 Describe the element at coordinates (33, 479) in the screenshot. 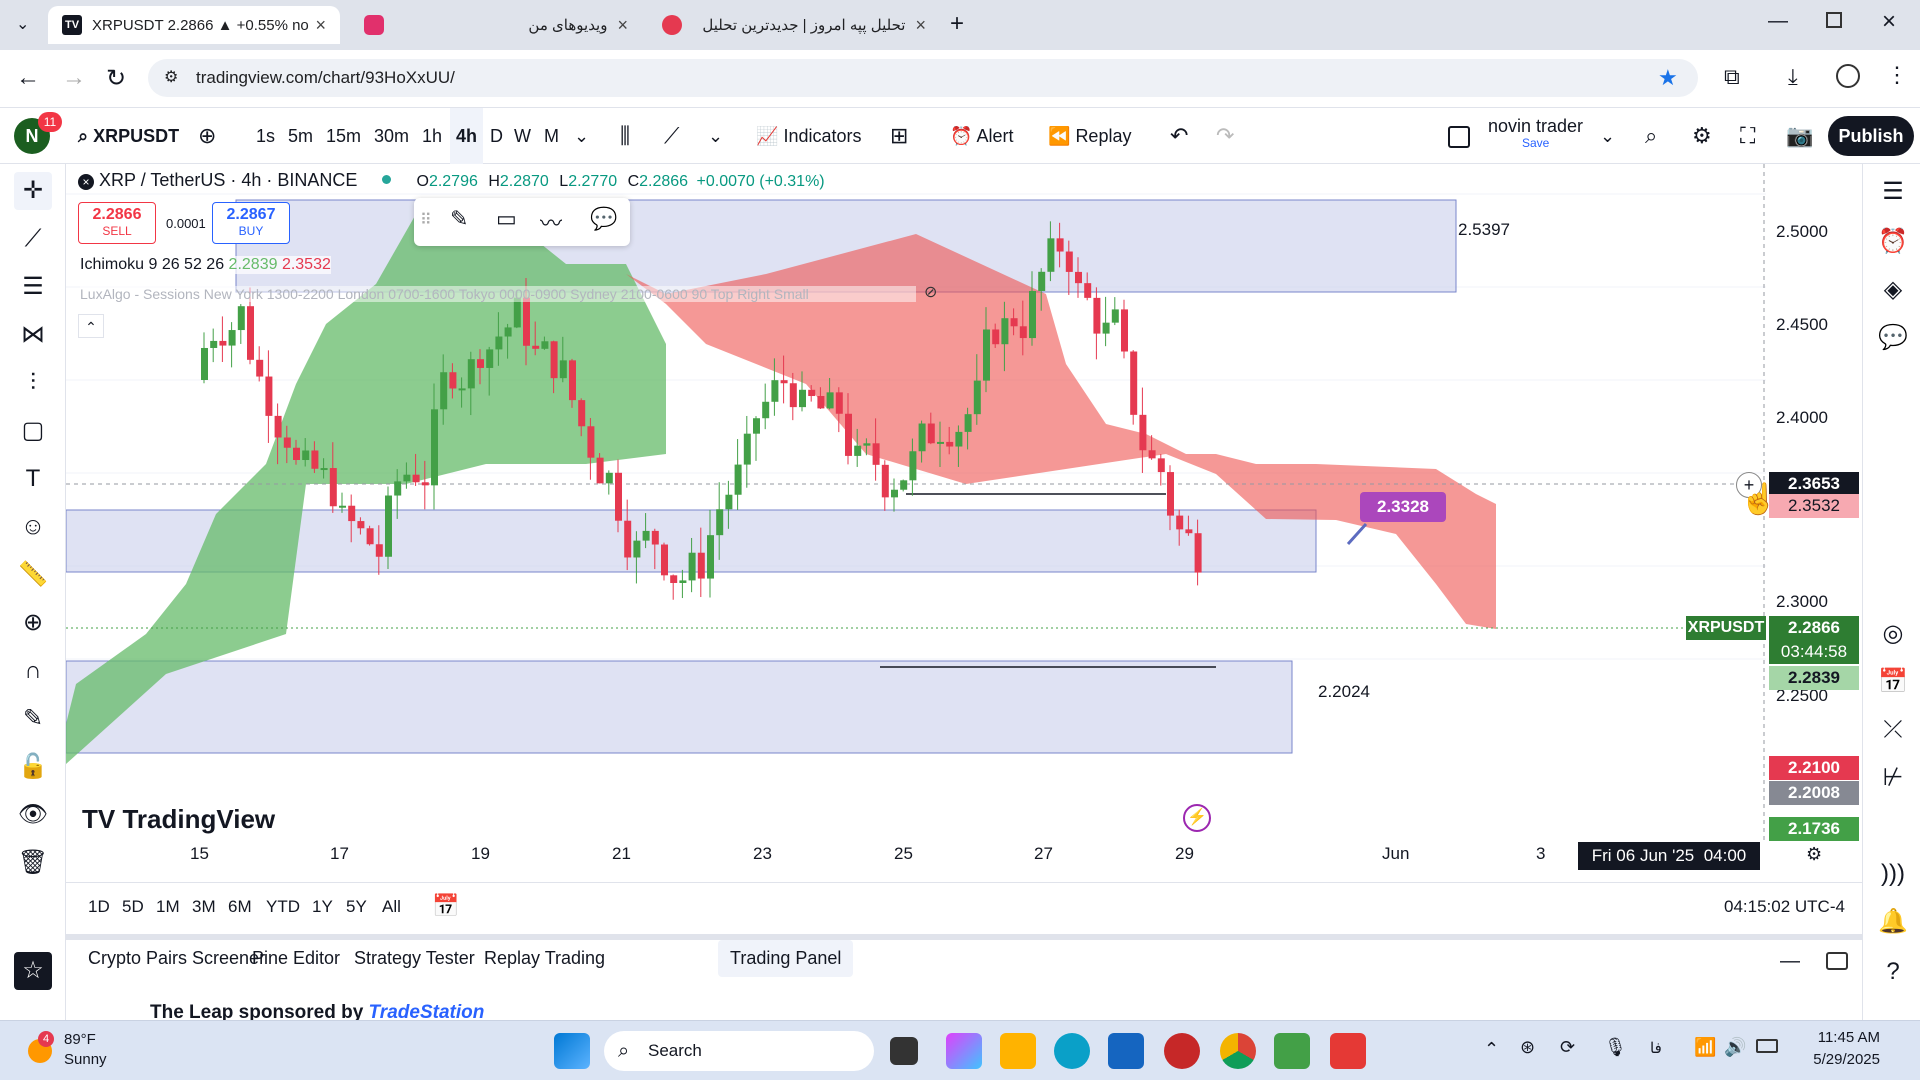

I see `text-icon: T` at that location.